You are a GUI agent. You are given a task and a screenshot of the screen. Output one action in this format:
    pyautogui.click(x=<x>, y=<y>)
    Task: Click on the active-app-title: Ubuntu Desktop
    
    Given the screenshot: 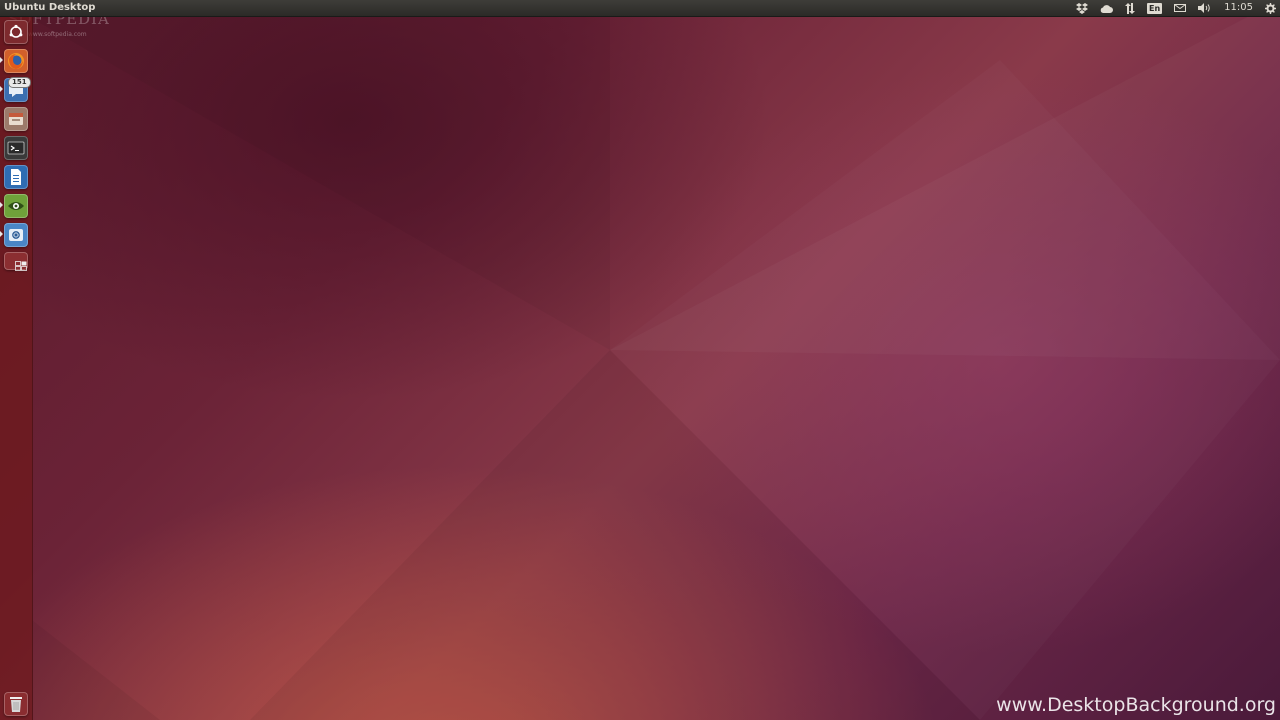 What is the action you would take?
    pyautogui.click(x=50, y=7)
    